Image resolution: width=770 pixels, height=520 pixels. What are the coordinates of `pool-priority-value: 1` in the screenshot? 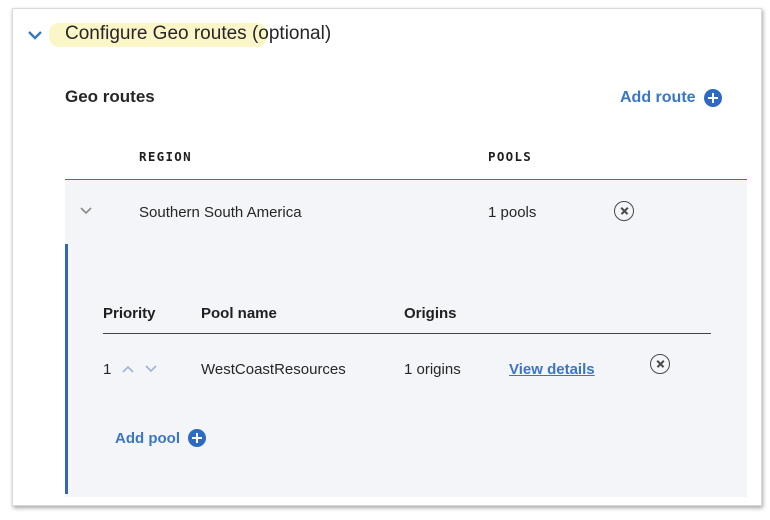 It's located at (107, 369).